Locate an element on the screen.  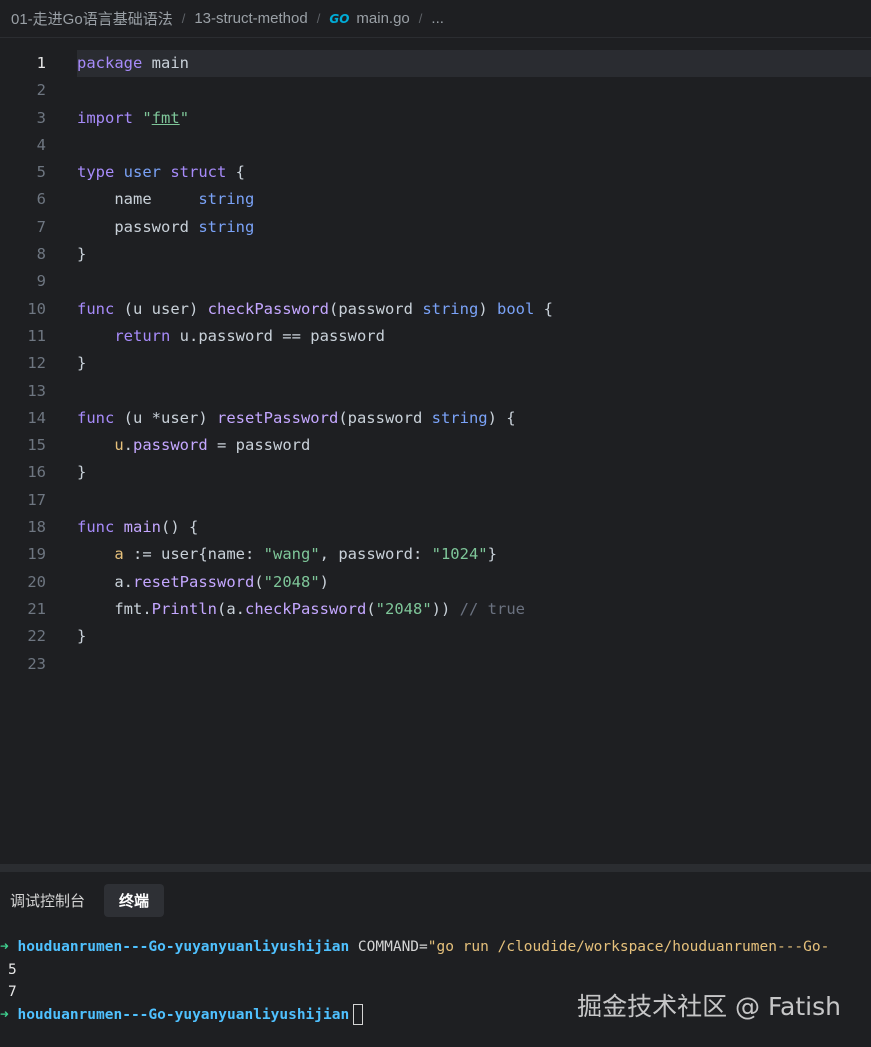
code-token: checkPassword is located at coordinates (305, 608).